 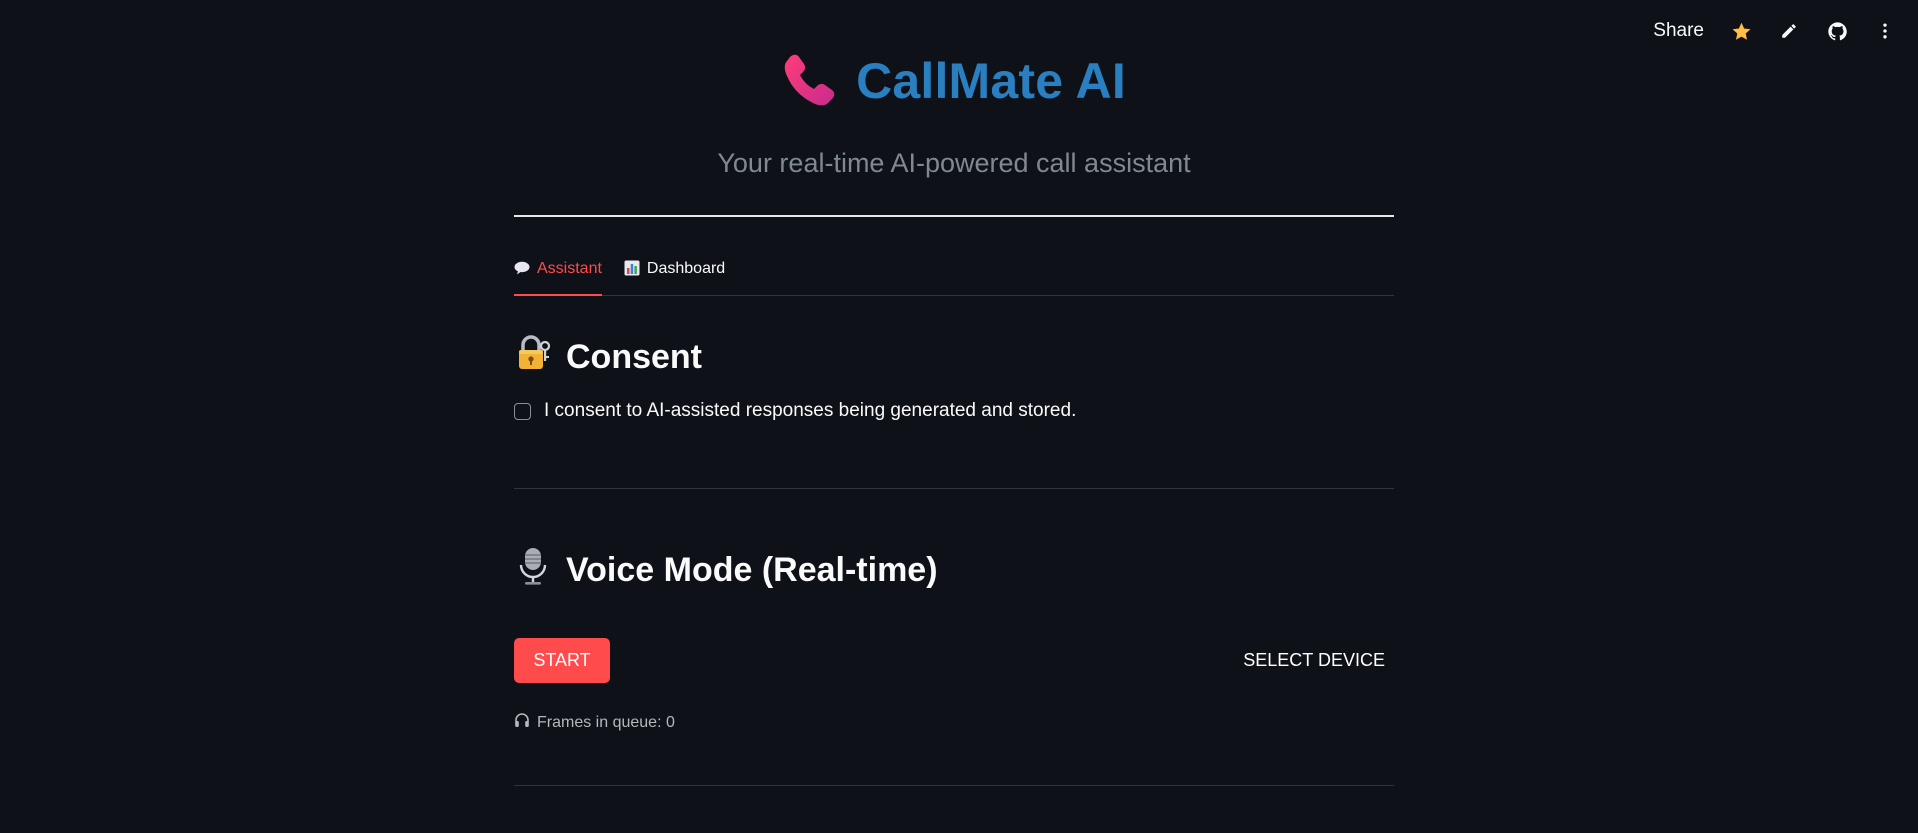 What do you see at coordinates (1741, 31) in the screenshot?
I see `star-icon` at bounding box center [1741, 31].